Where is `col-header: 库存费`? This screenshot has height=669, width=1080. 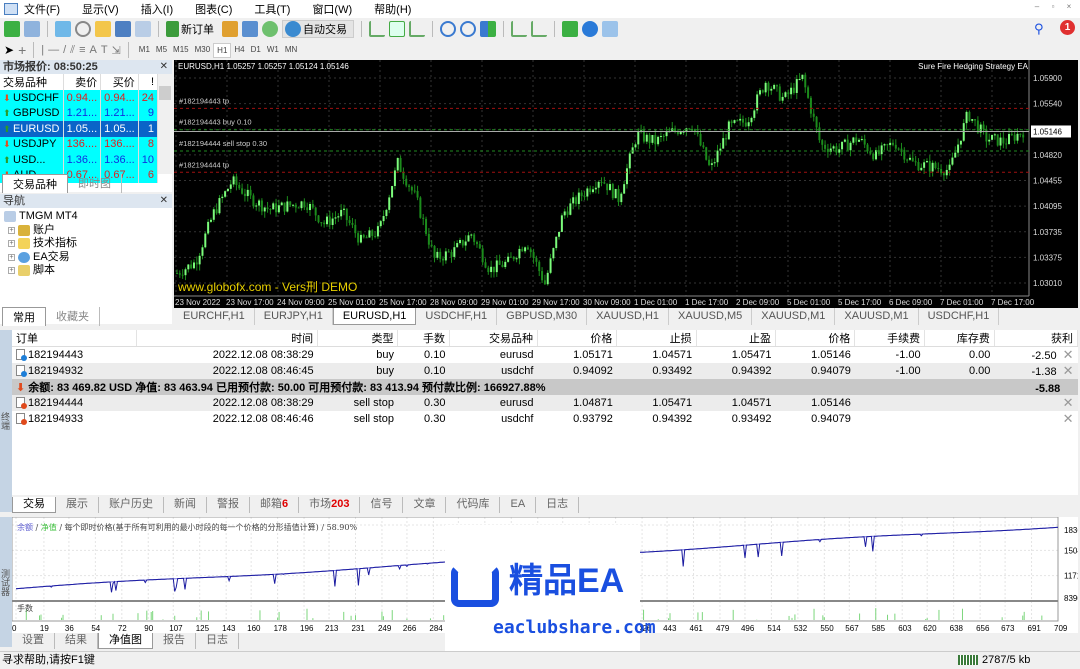 col-header: 库存费 is located at coordinates (959, 338).